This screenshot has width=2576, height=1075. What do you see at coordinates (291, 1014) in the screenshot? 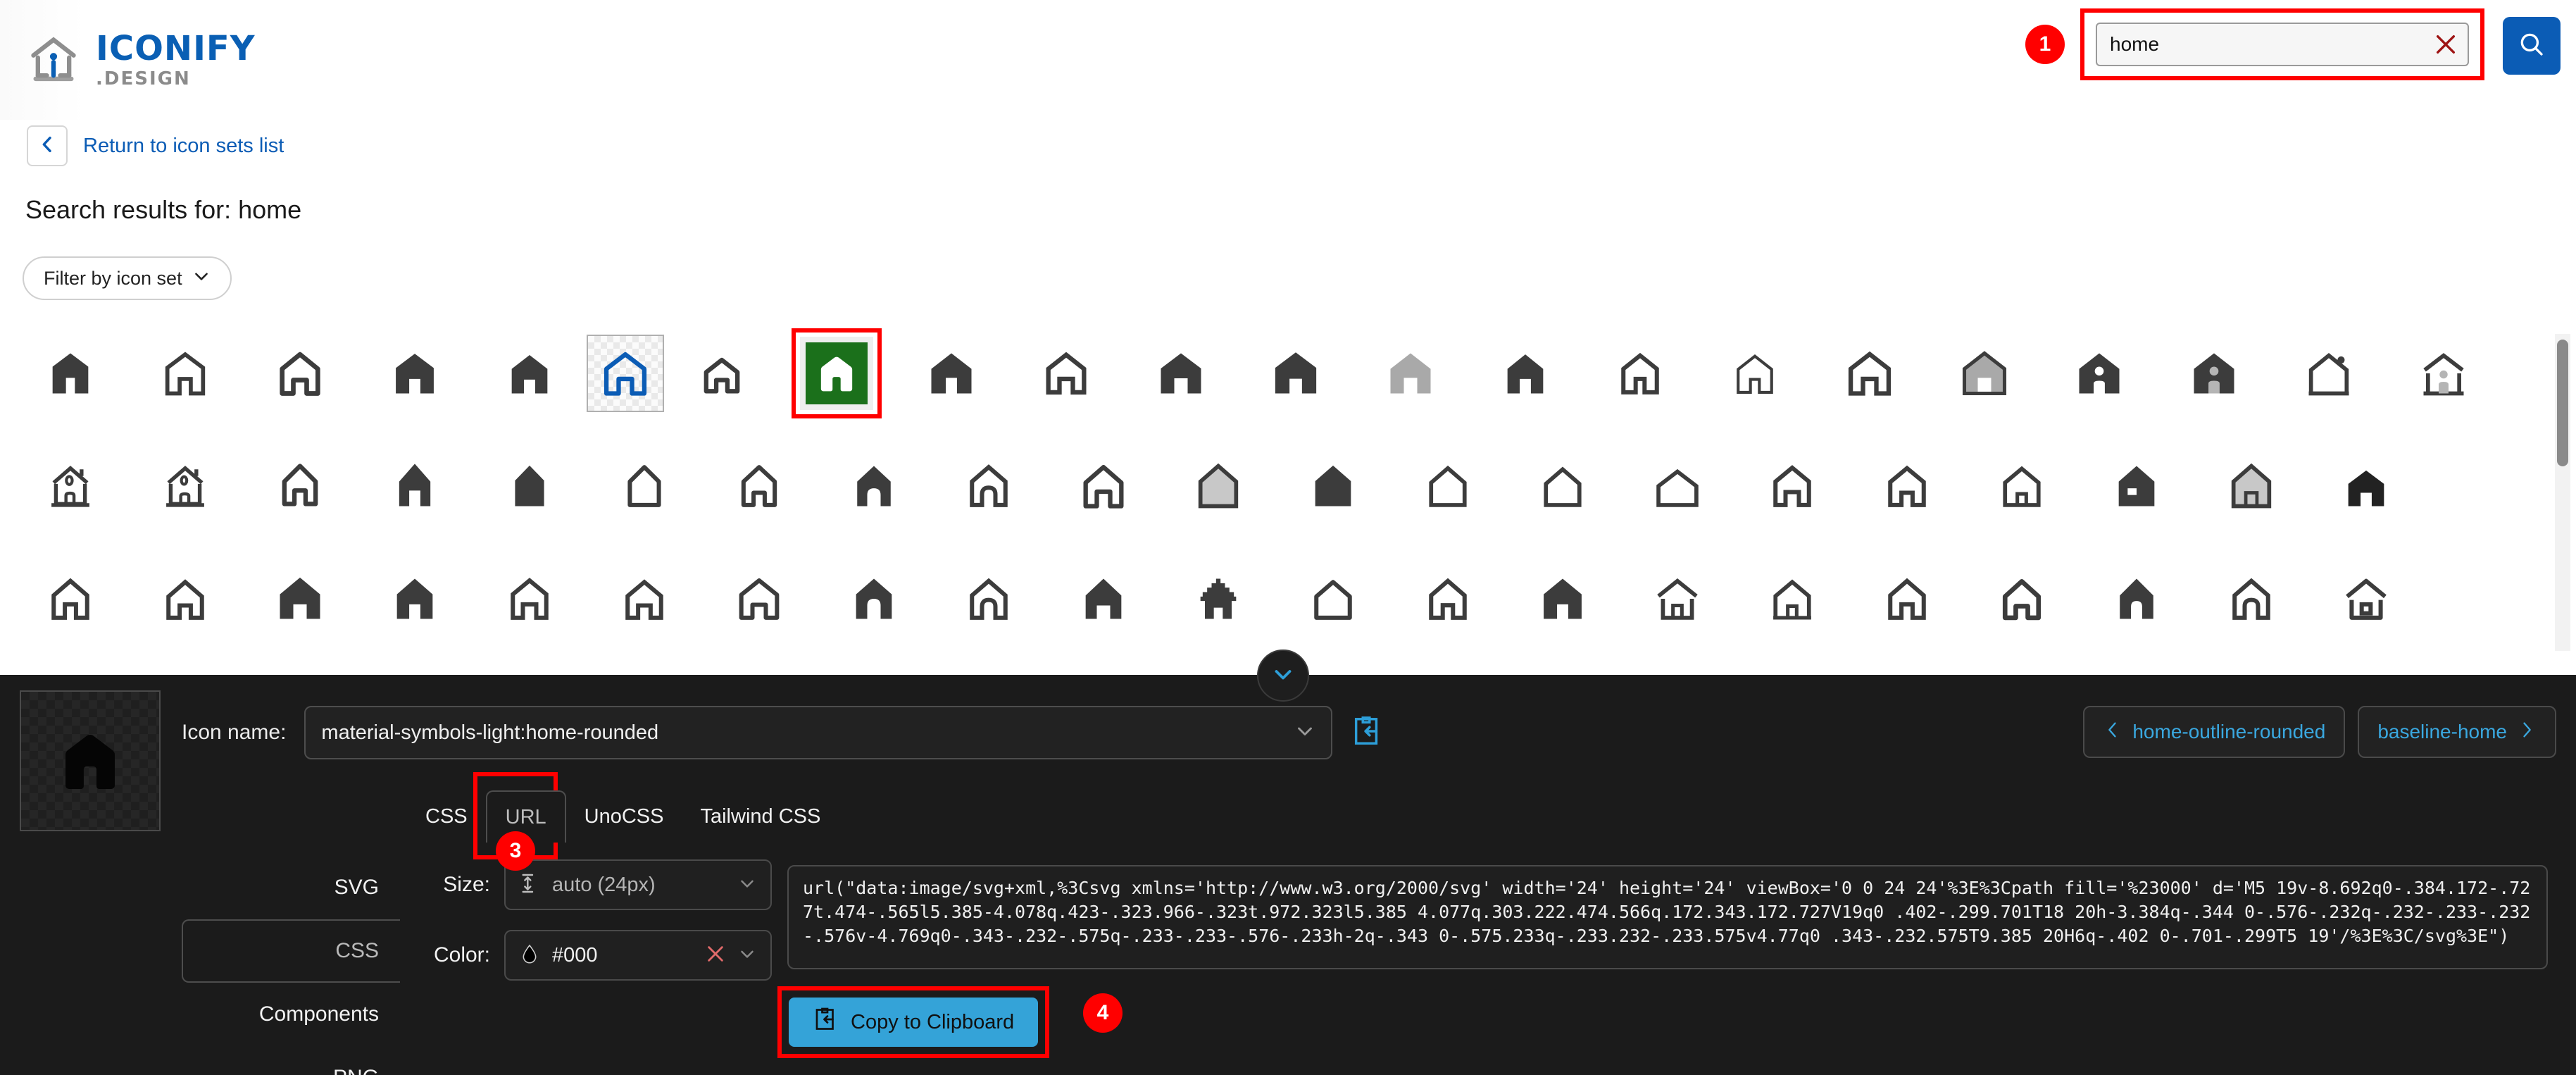
I see `side-tab-components: Components` at bounding box center [291, 1014].